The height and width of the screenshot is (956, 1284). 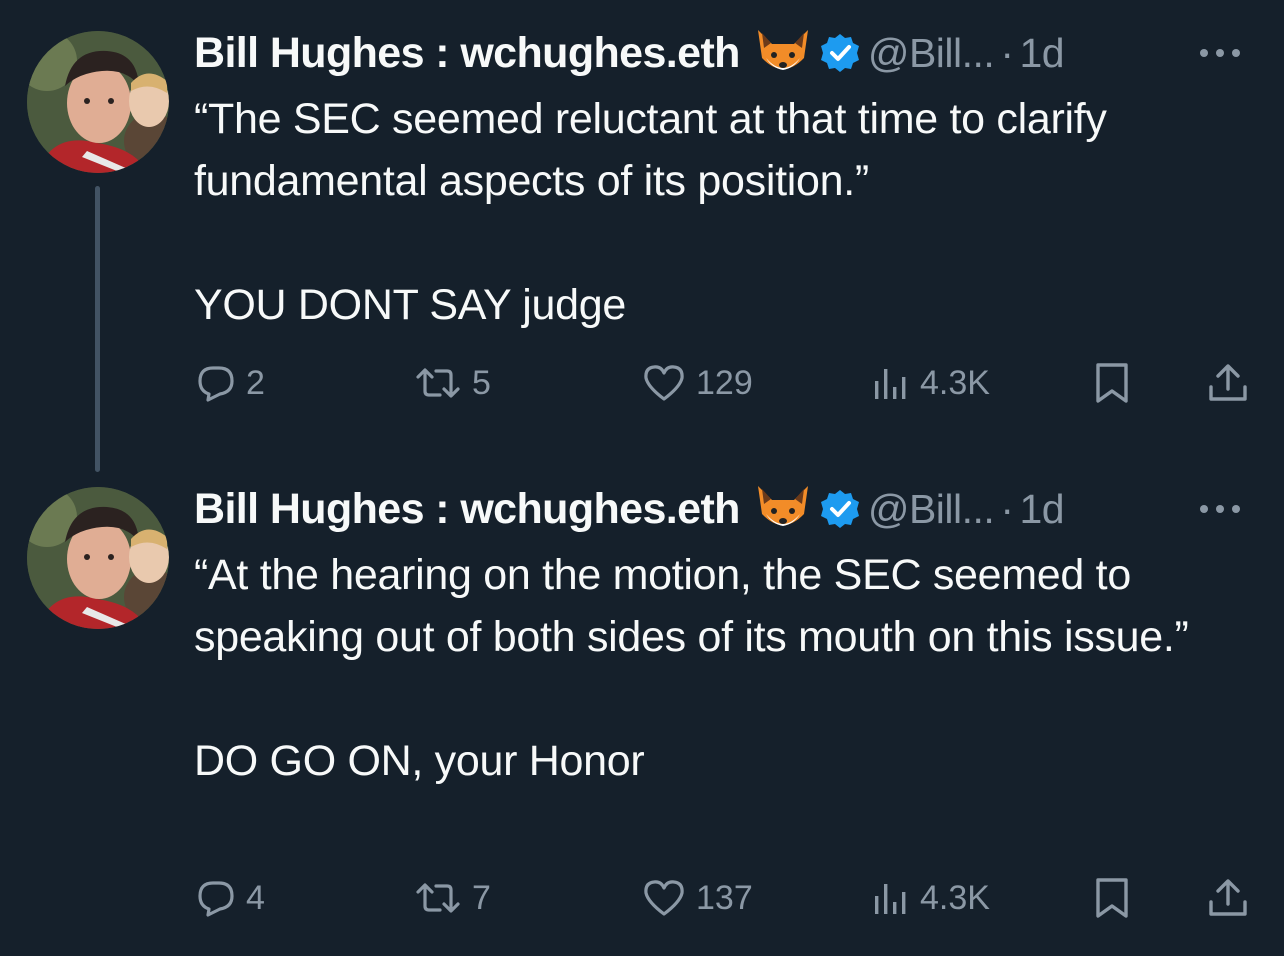 I want to click on thread-connector-line, so click(x=97, y=329).